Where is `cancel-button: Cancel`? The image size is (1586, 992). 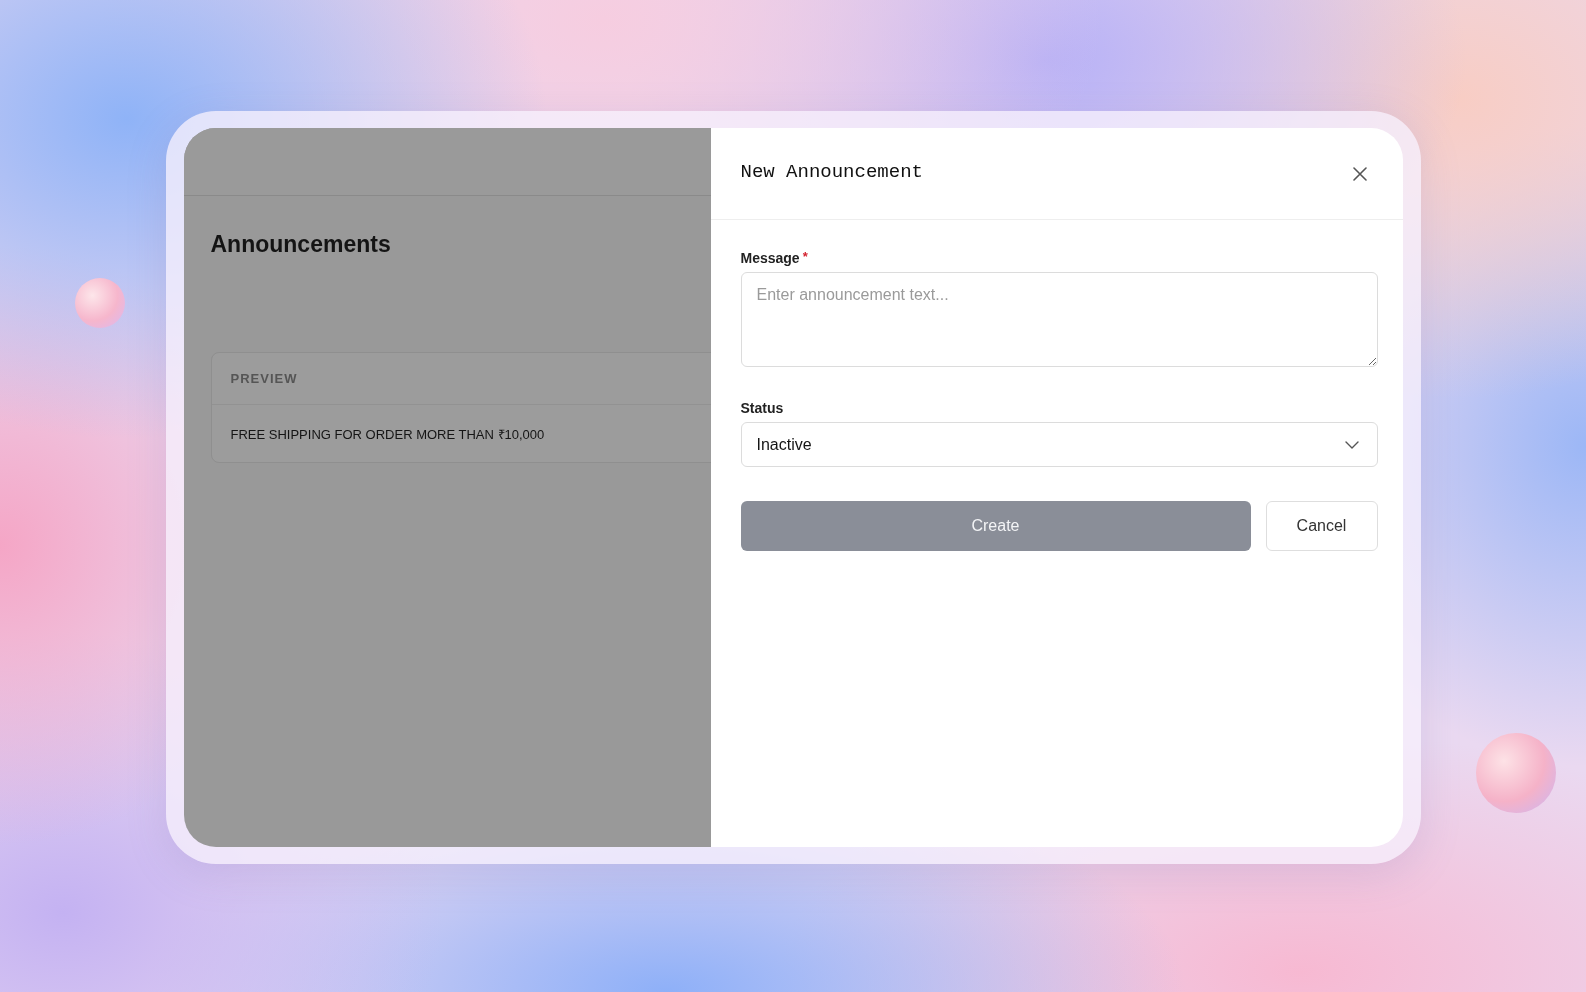 cancel-button: Cancel is located at coordinates (1321, 526).